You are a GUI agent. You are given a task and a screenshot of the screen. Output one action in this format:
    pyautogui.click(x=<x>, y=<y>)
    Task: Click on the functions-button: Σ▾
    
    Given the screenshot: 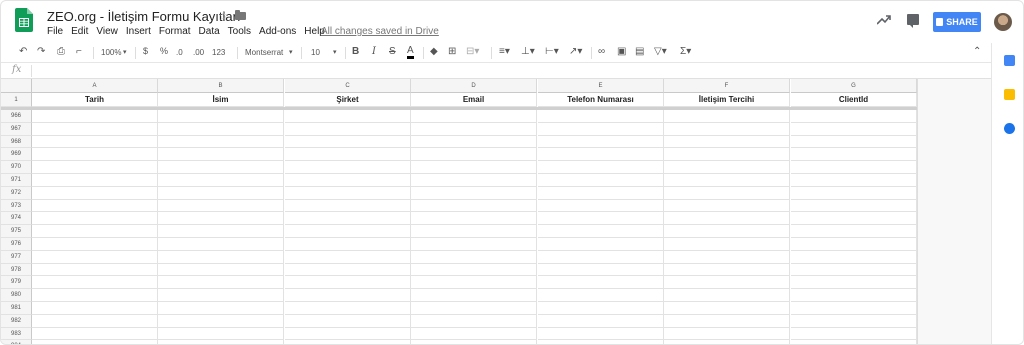 What is the action you would take?
    pyautogui.click(x=685, y=51)
    